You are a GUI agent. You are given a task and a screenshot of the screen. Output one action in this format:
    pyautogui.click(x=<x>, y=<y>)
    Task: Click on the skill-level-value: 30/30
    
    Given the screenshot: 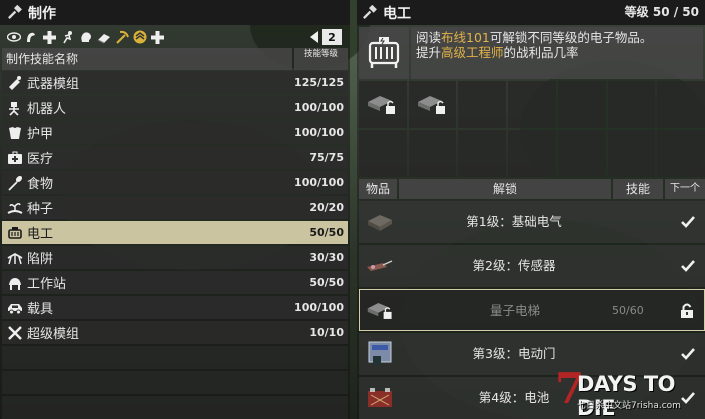 What is the action you would take?
    pyautogui.click(x=326, y=257)
    